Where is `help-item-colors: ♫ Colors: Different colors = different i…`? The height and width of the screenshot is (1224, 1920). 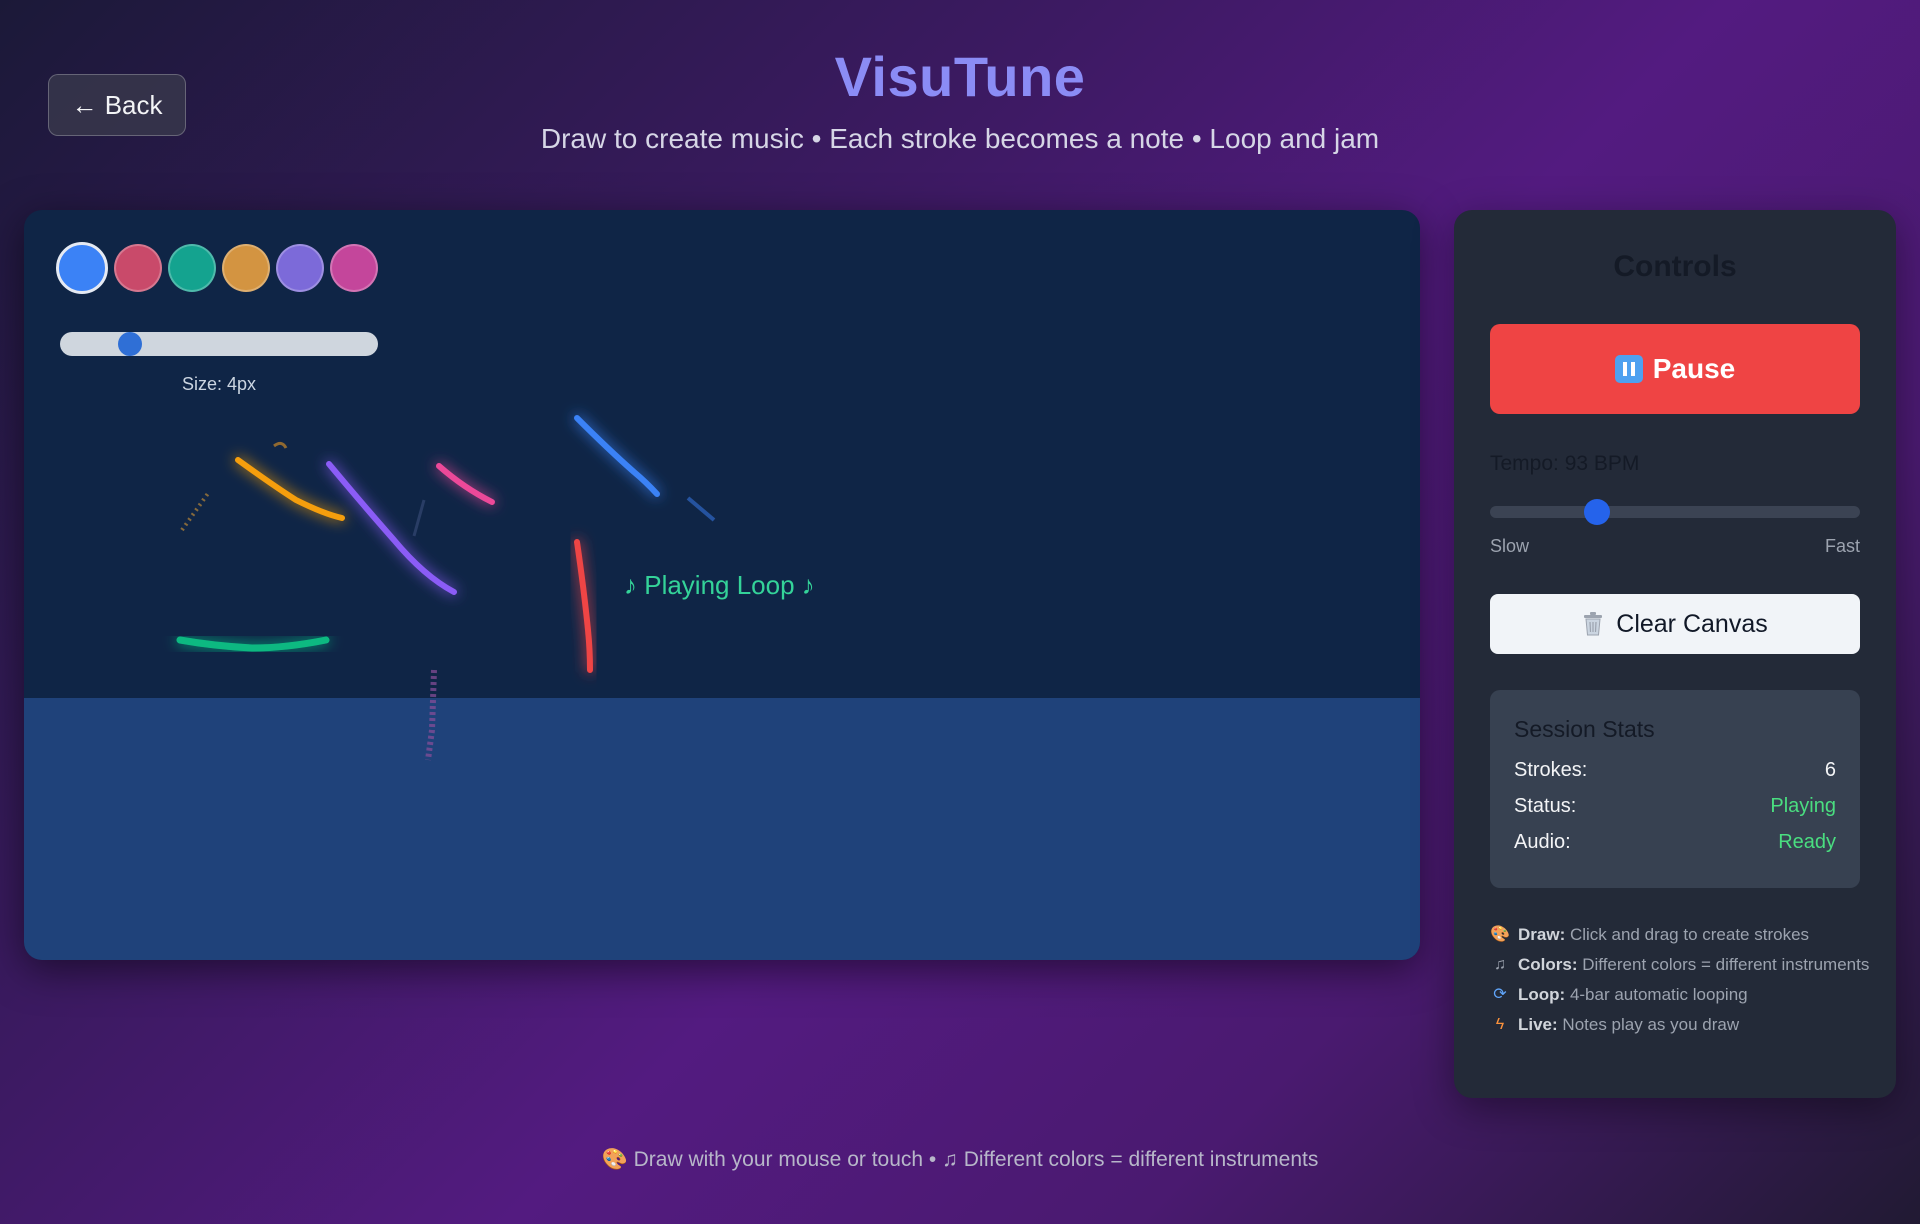
help-item-colors: ♫ Colors: Different colors = different i… is located at coordinates (1680, 964).